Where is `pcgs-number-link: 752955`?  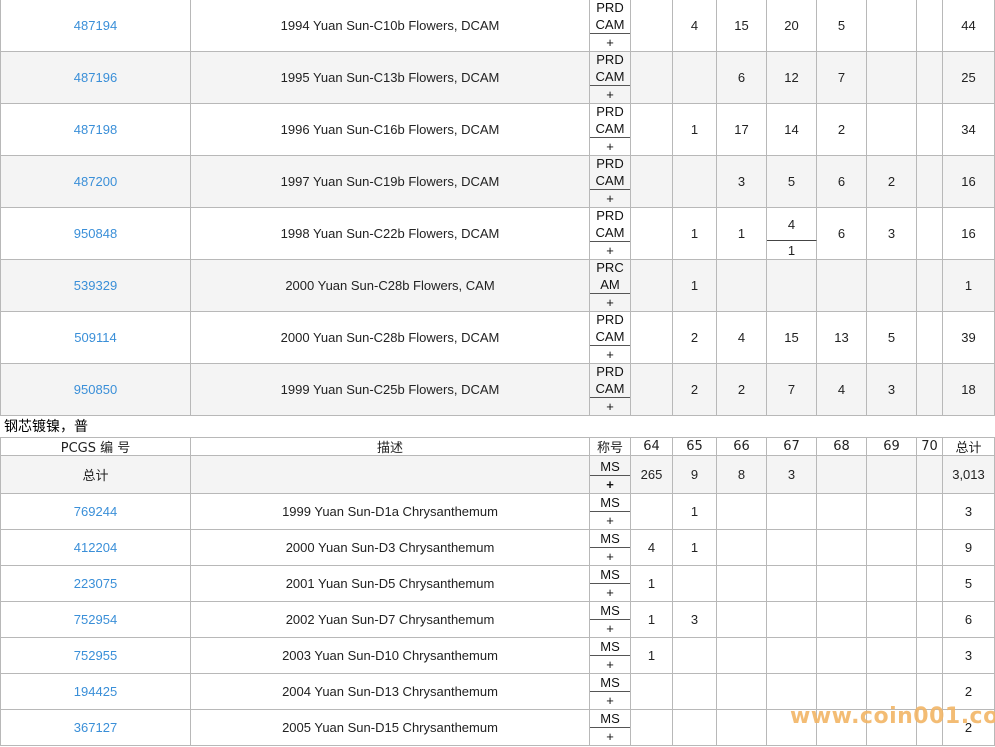
pcgs-number-link: 752955 is located at coordinates (95, 656).